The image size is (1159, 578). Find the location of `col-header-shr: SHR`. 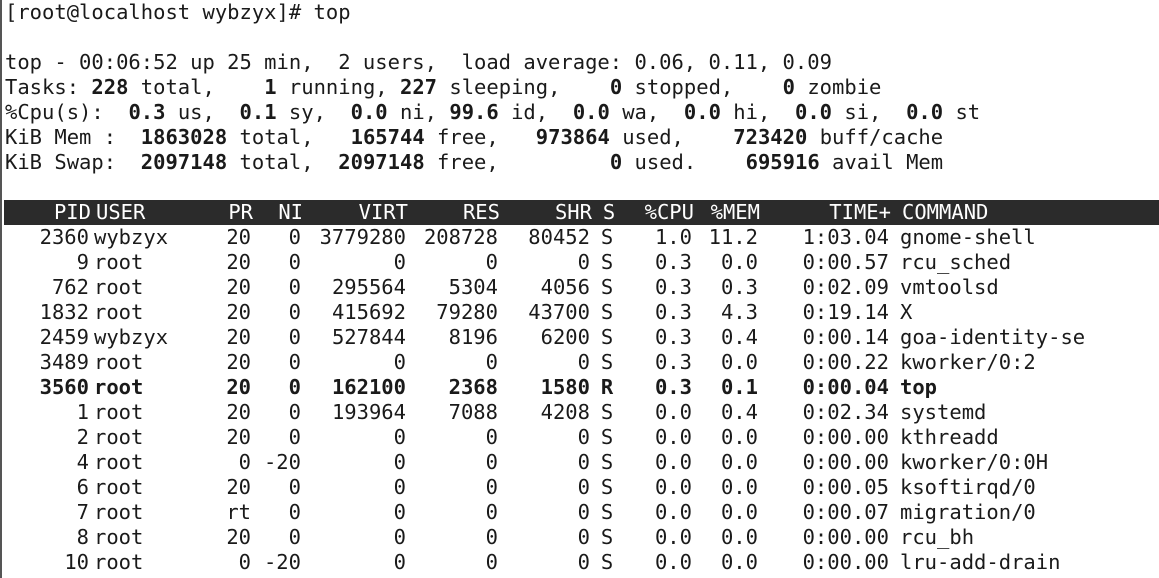

col-header-shr: SHR is located at coordinates (546, 212).